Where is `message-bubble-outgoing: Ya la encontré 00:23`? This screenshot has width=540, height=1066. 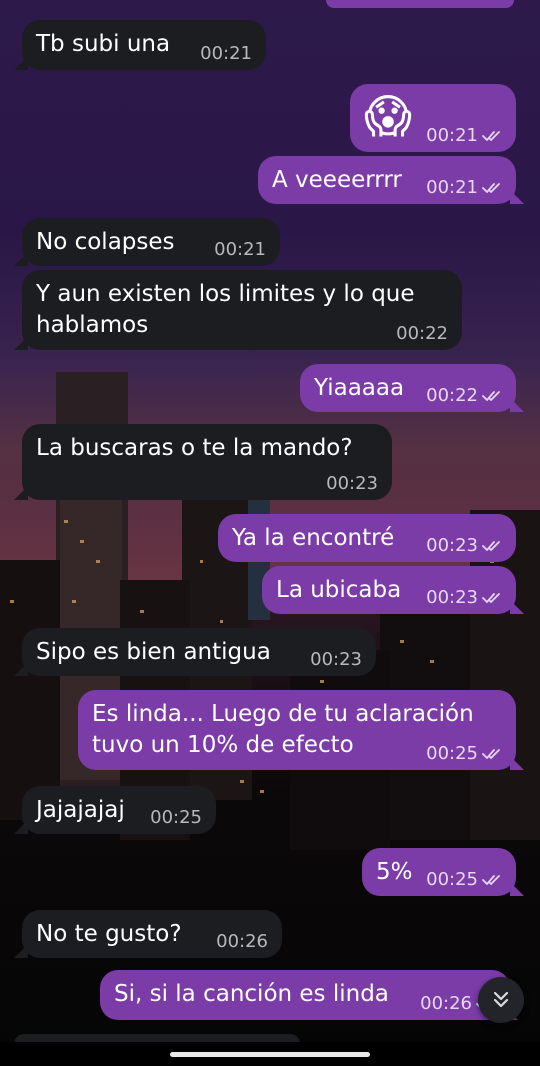
message-bubble-outgoing: Ya la encontré 00:23 is located at coordinates (367, 538).